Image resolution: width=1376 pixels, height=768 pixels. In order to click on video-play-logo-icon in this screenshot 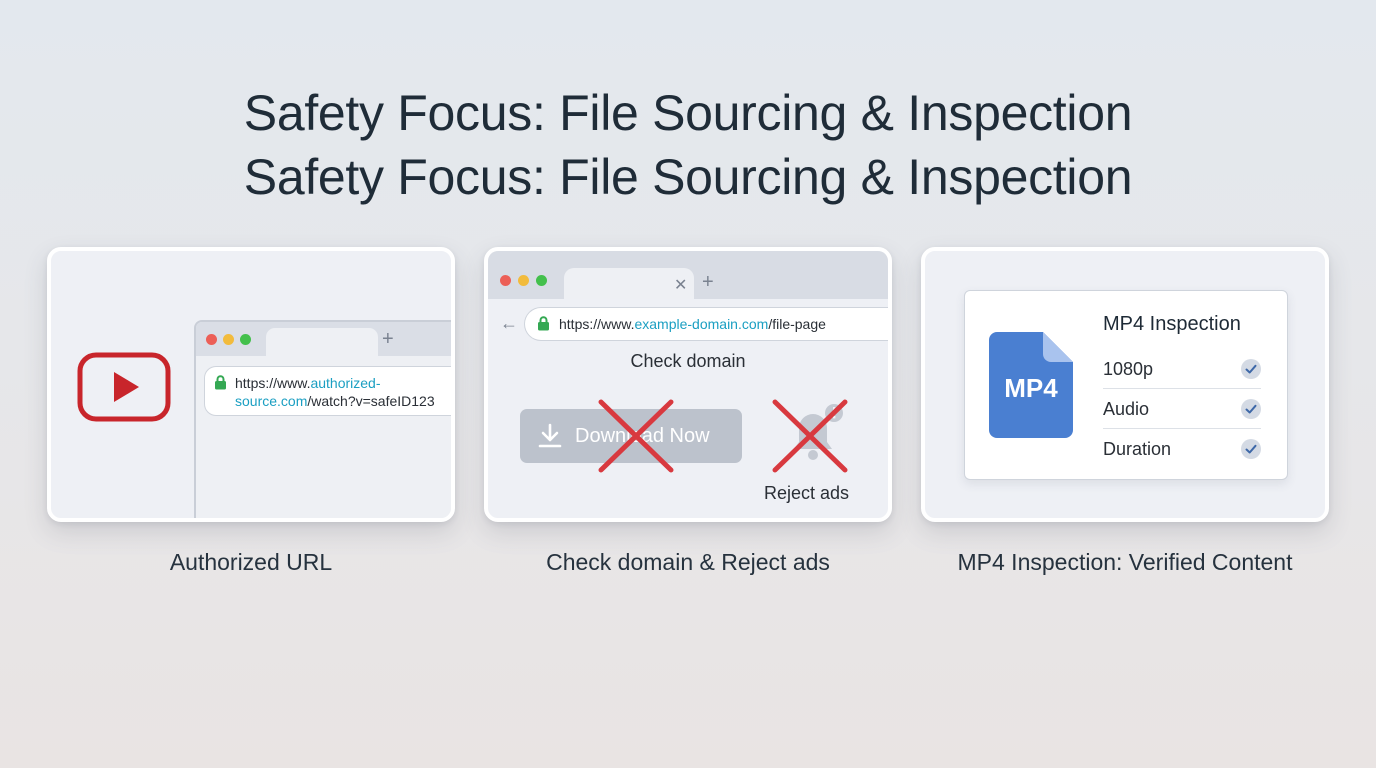, I will do `click(124, 387)`.